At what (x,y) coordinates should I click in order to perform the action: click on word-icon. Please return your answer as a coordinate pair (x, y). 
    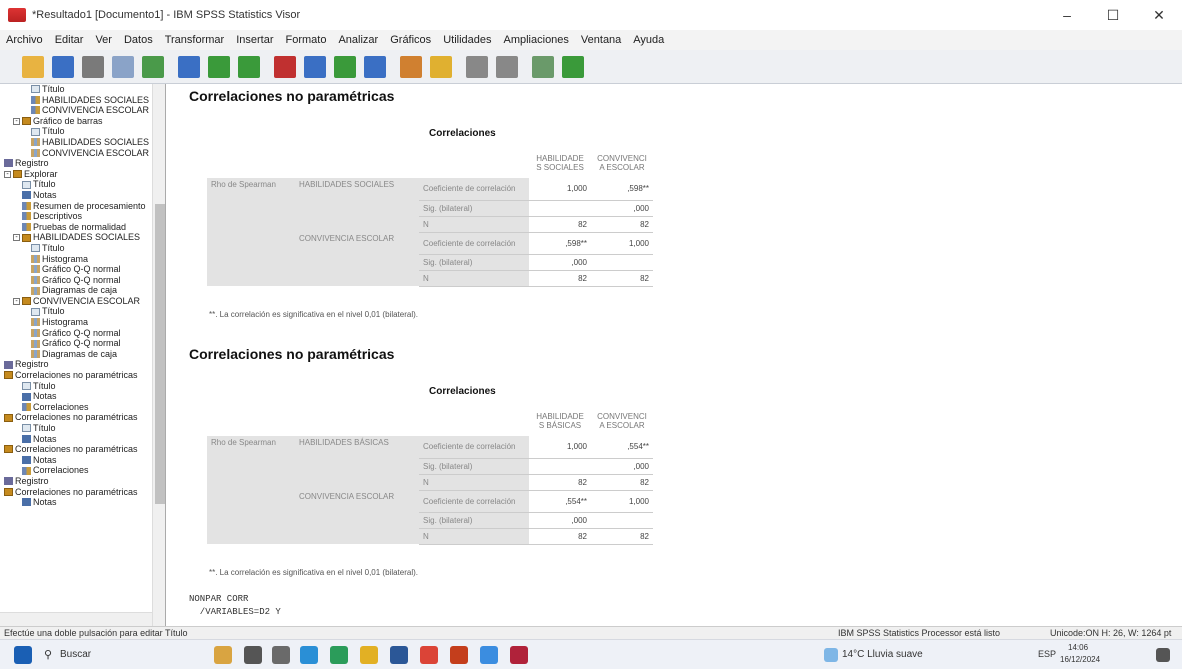
    Looking at the image, I should click on (399, 655).